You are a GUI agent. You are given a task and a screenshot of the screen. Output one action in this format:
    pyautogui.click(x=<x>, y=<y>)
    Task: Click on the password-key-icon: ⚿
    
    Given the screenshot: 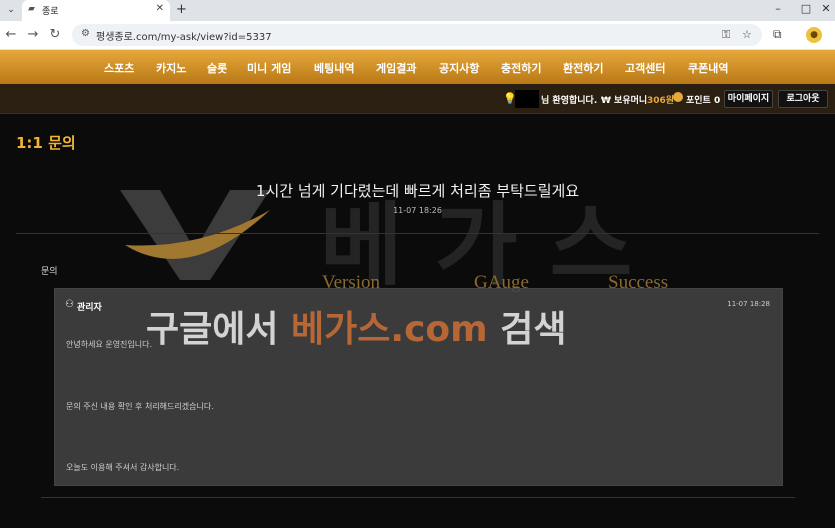 What is the action you would take?
    pyautogui.click(x=726, y=35)
    